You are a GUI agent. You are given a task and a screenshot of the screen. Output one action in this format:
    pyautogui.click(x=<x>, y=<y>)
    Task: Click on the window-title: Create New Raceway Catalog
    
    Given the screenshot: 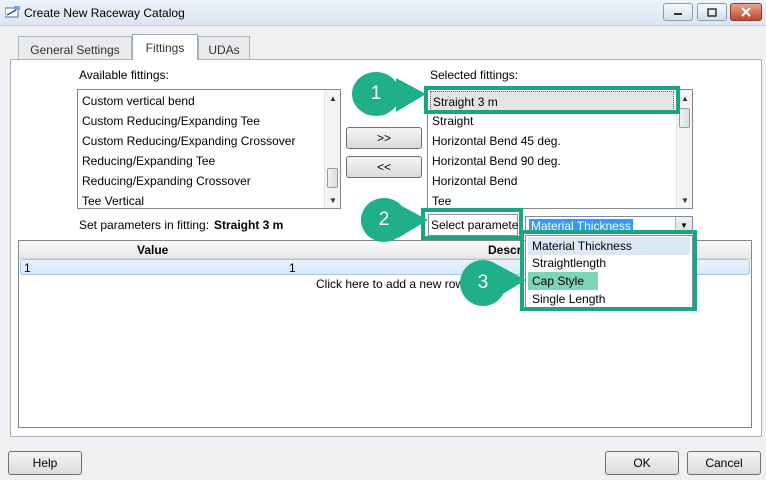 What is the action you would take?
    pyautogui.click(x=104, y=13)
    